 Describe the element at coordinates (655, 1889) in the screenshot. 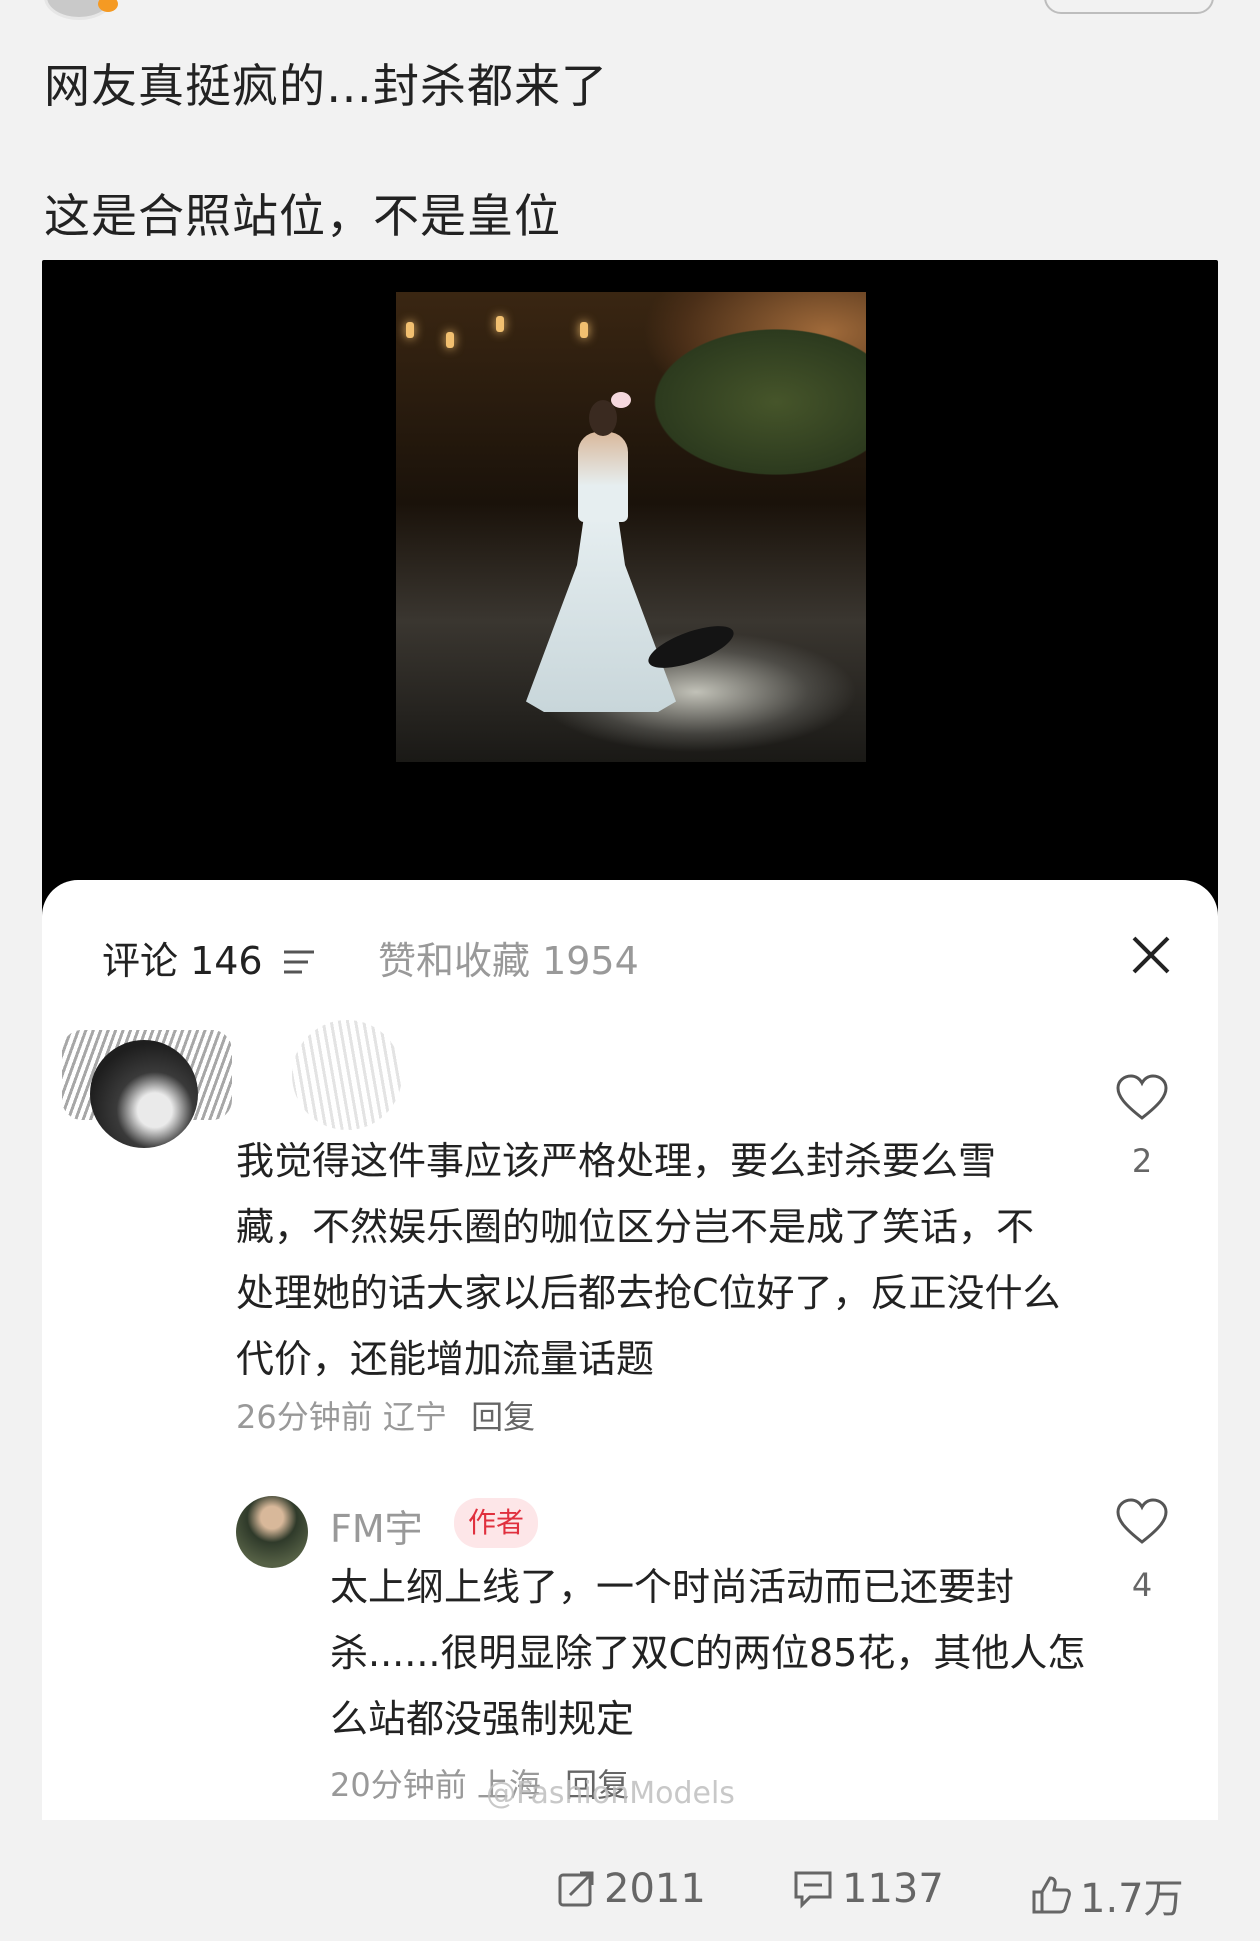

I see `share-count: 2011` at that location.